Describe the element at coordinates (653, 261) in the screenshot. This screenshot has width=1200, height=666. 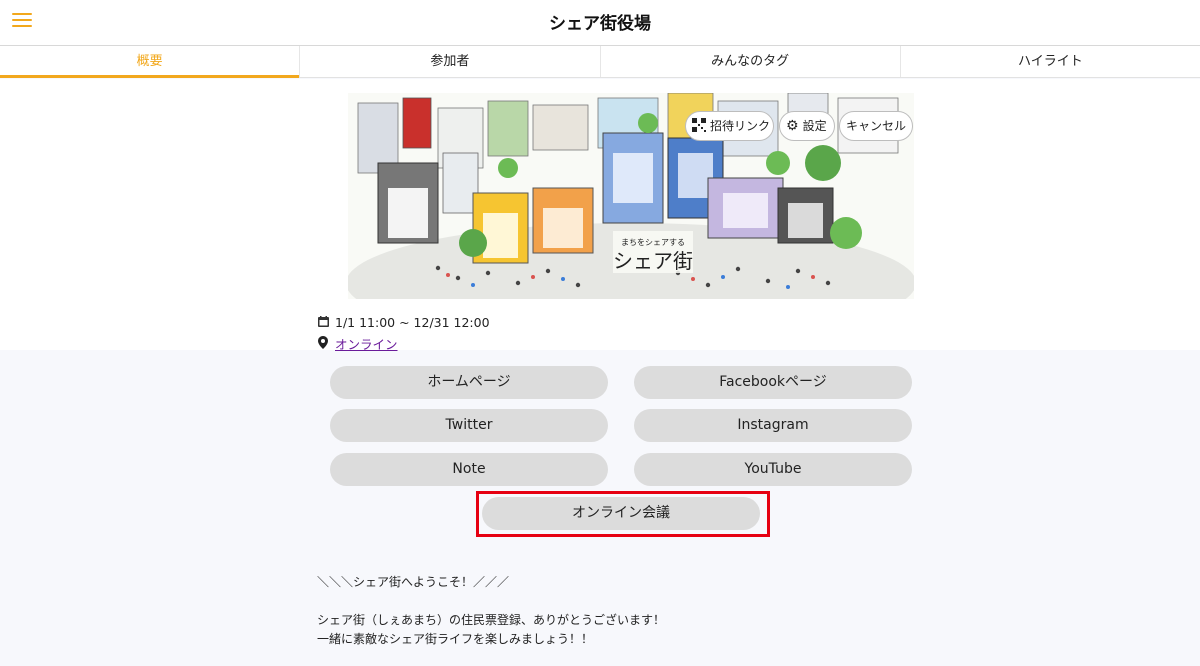
I see `logo-main-text: シェア街` at that location.